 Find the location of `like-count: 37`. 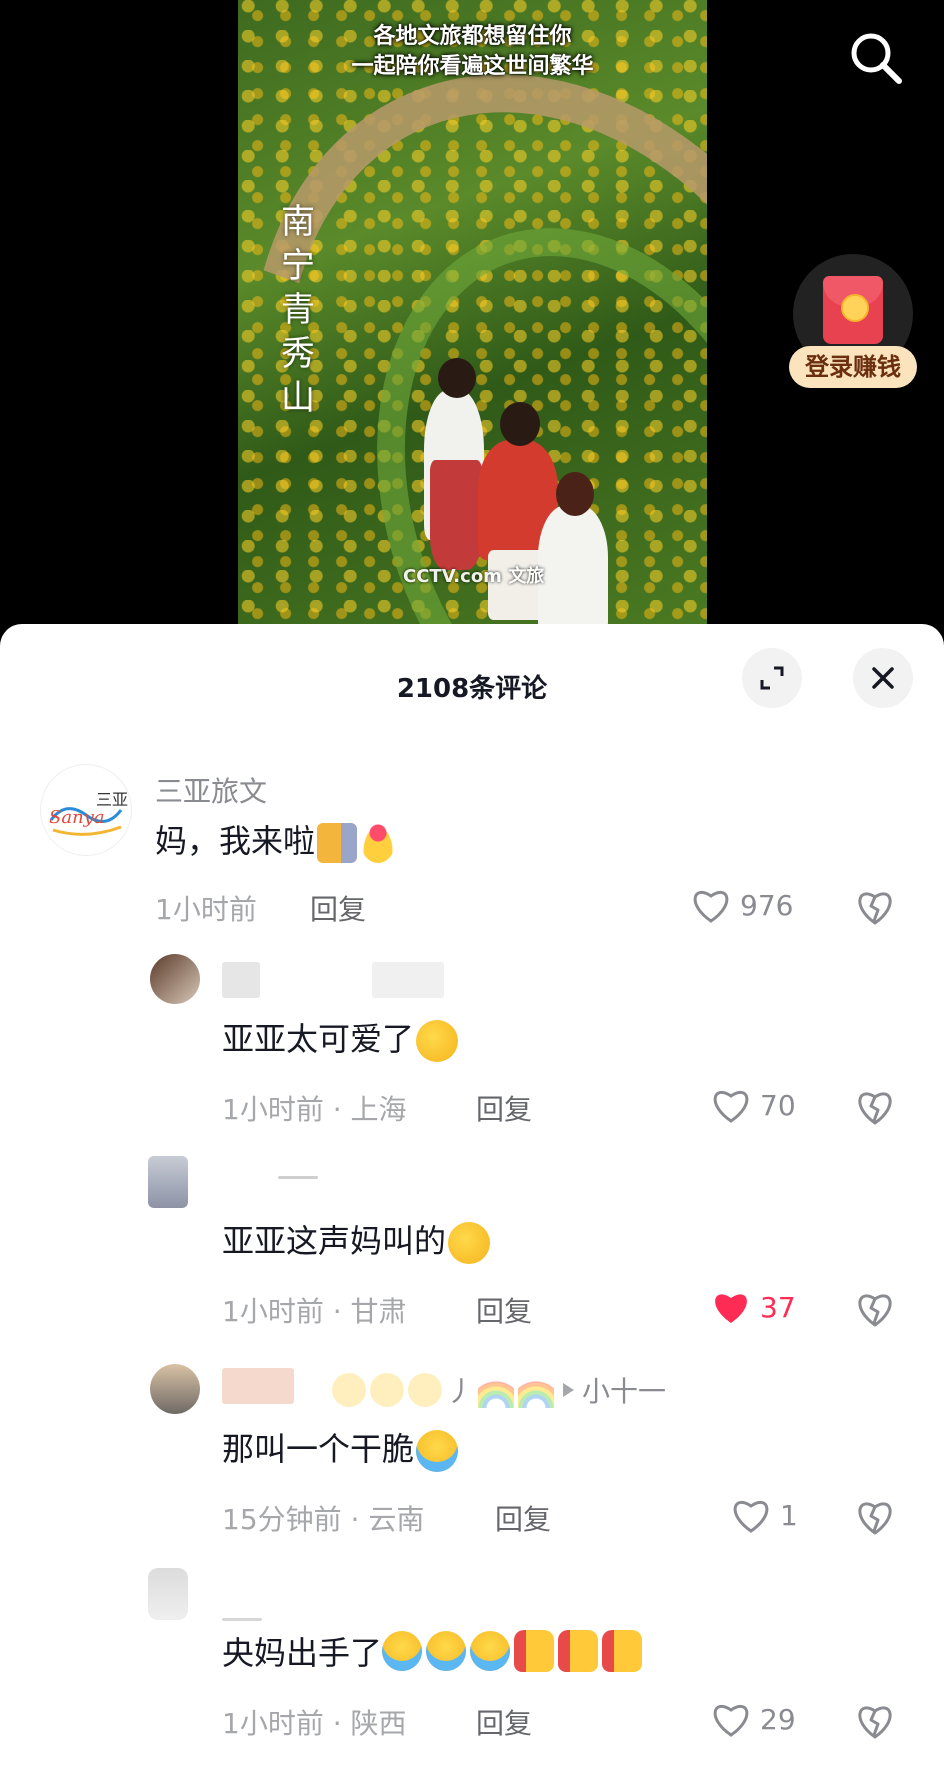

like-count: 37 is located at coordinates (778, 1307).